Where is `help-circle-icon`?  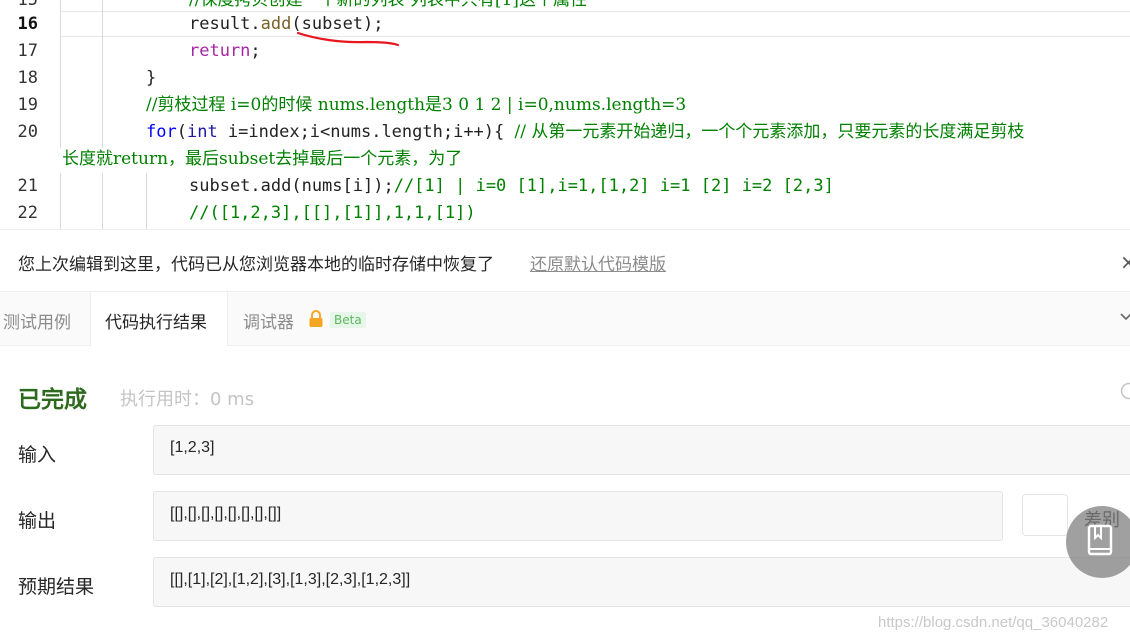
help-circle-icon is located at coordinates (1125, 391).